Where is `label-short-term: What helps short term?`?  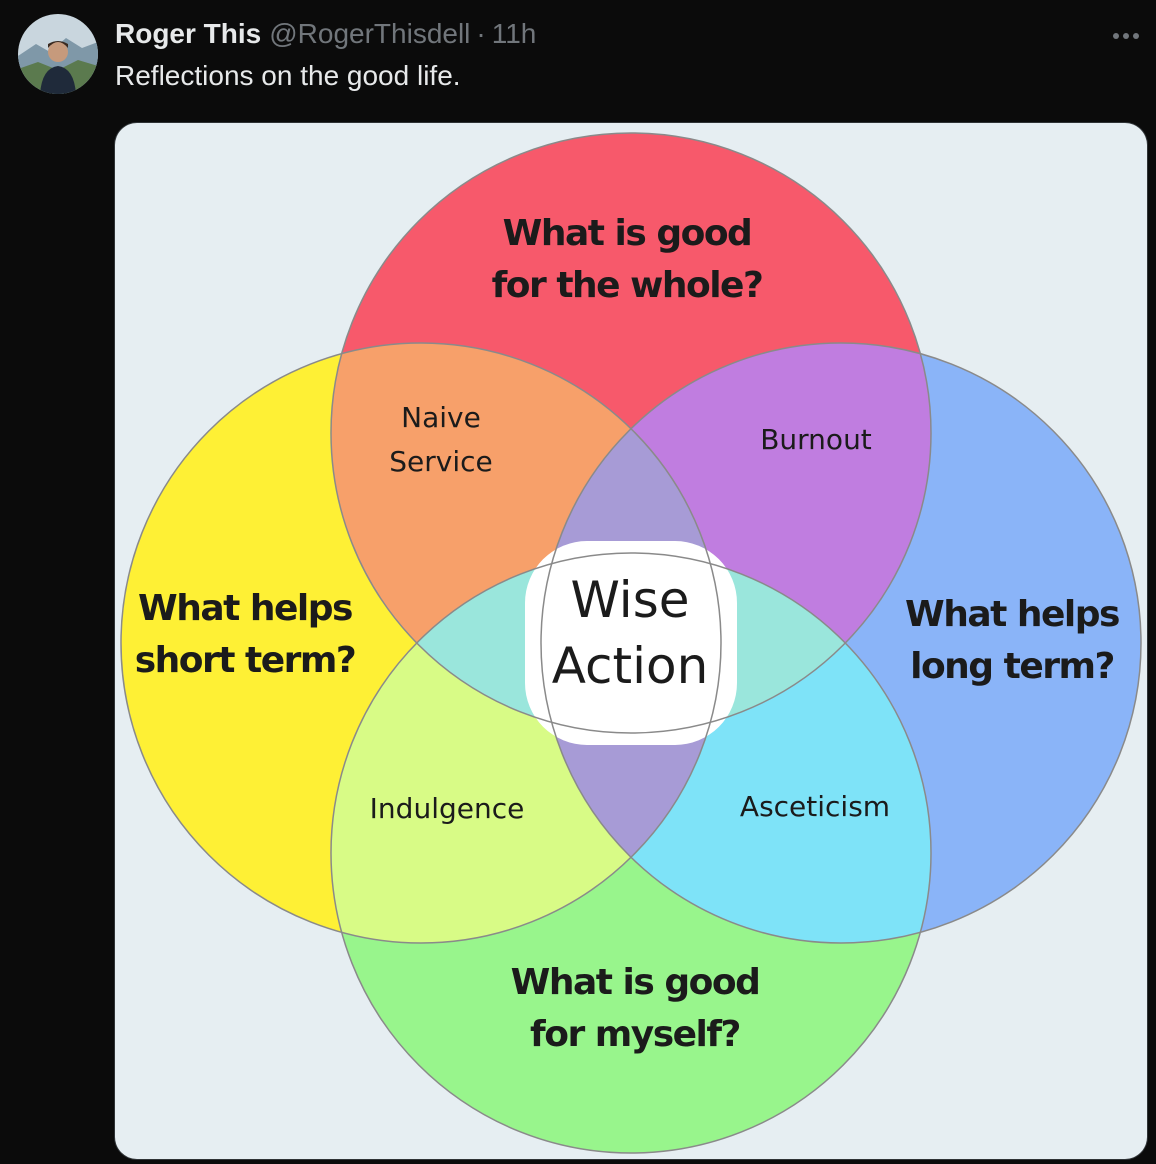 label-short-term: What helps short term? is located at coordinates (245, 634).